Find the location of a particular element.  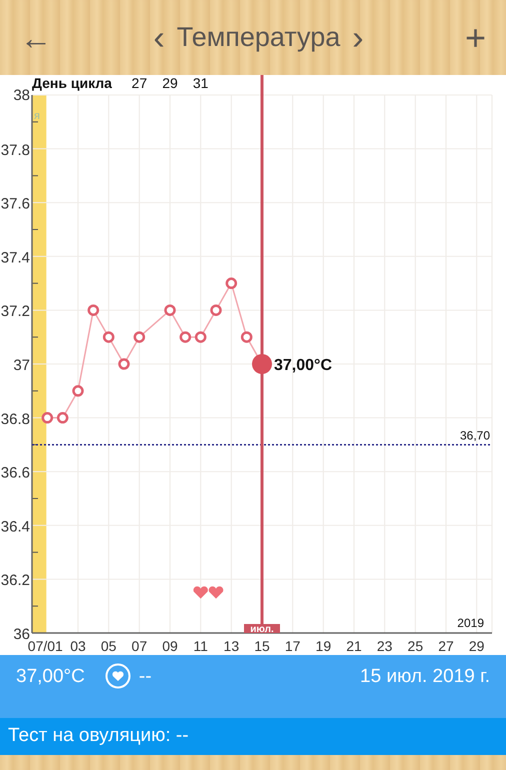

next-button: › is located at coordinates (358, 37).